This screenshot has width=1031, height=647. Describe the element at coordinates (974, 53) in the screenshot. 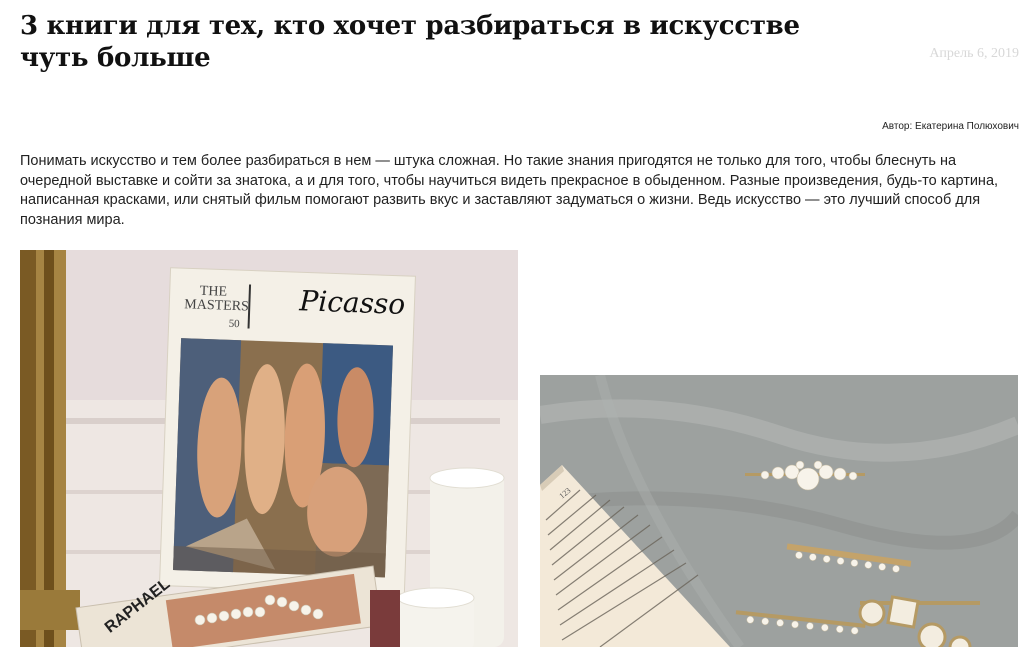

I see `article-date: Апрель 6, 2019` at that location.